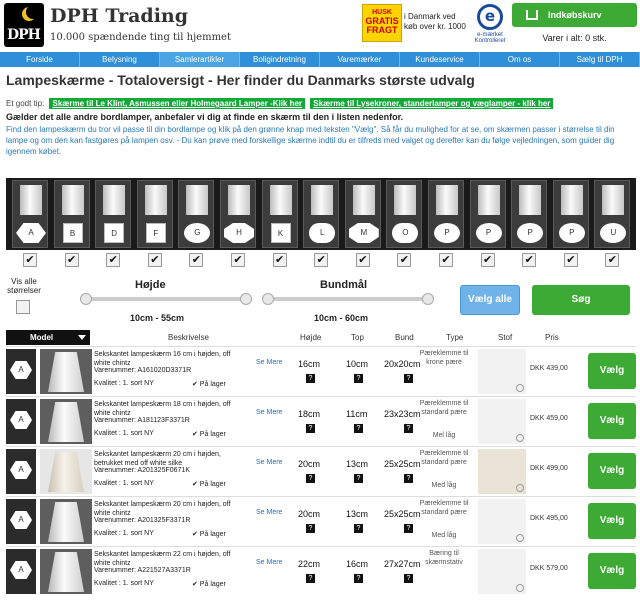 This screenshot has height=600, width=640. What do you see at coordinates (23, 307) in the screenshot?
I see `all-sizes-checkbox` at bounding box center [23, 307].